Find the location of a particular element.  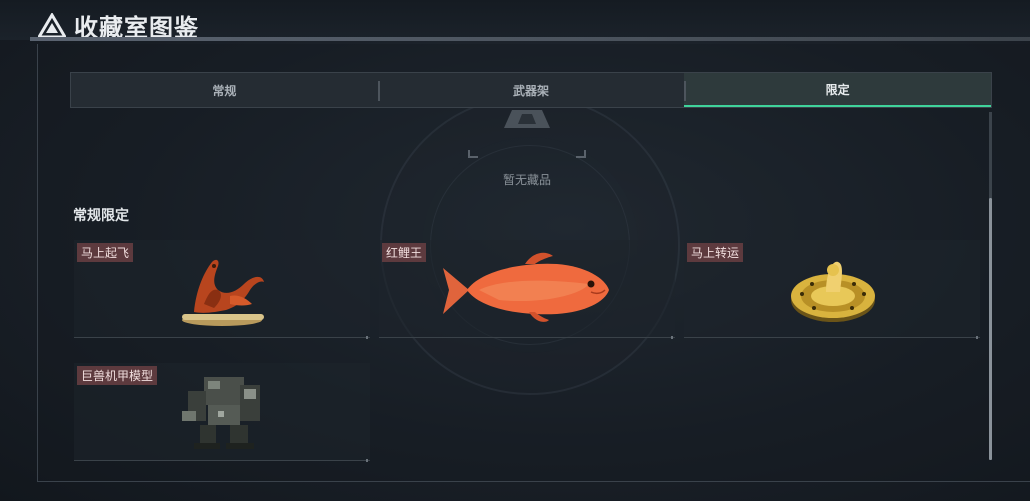

header-divider is located at coordinates (530, 39).